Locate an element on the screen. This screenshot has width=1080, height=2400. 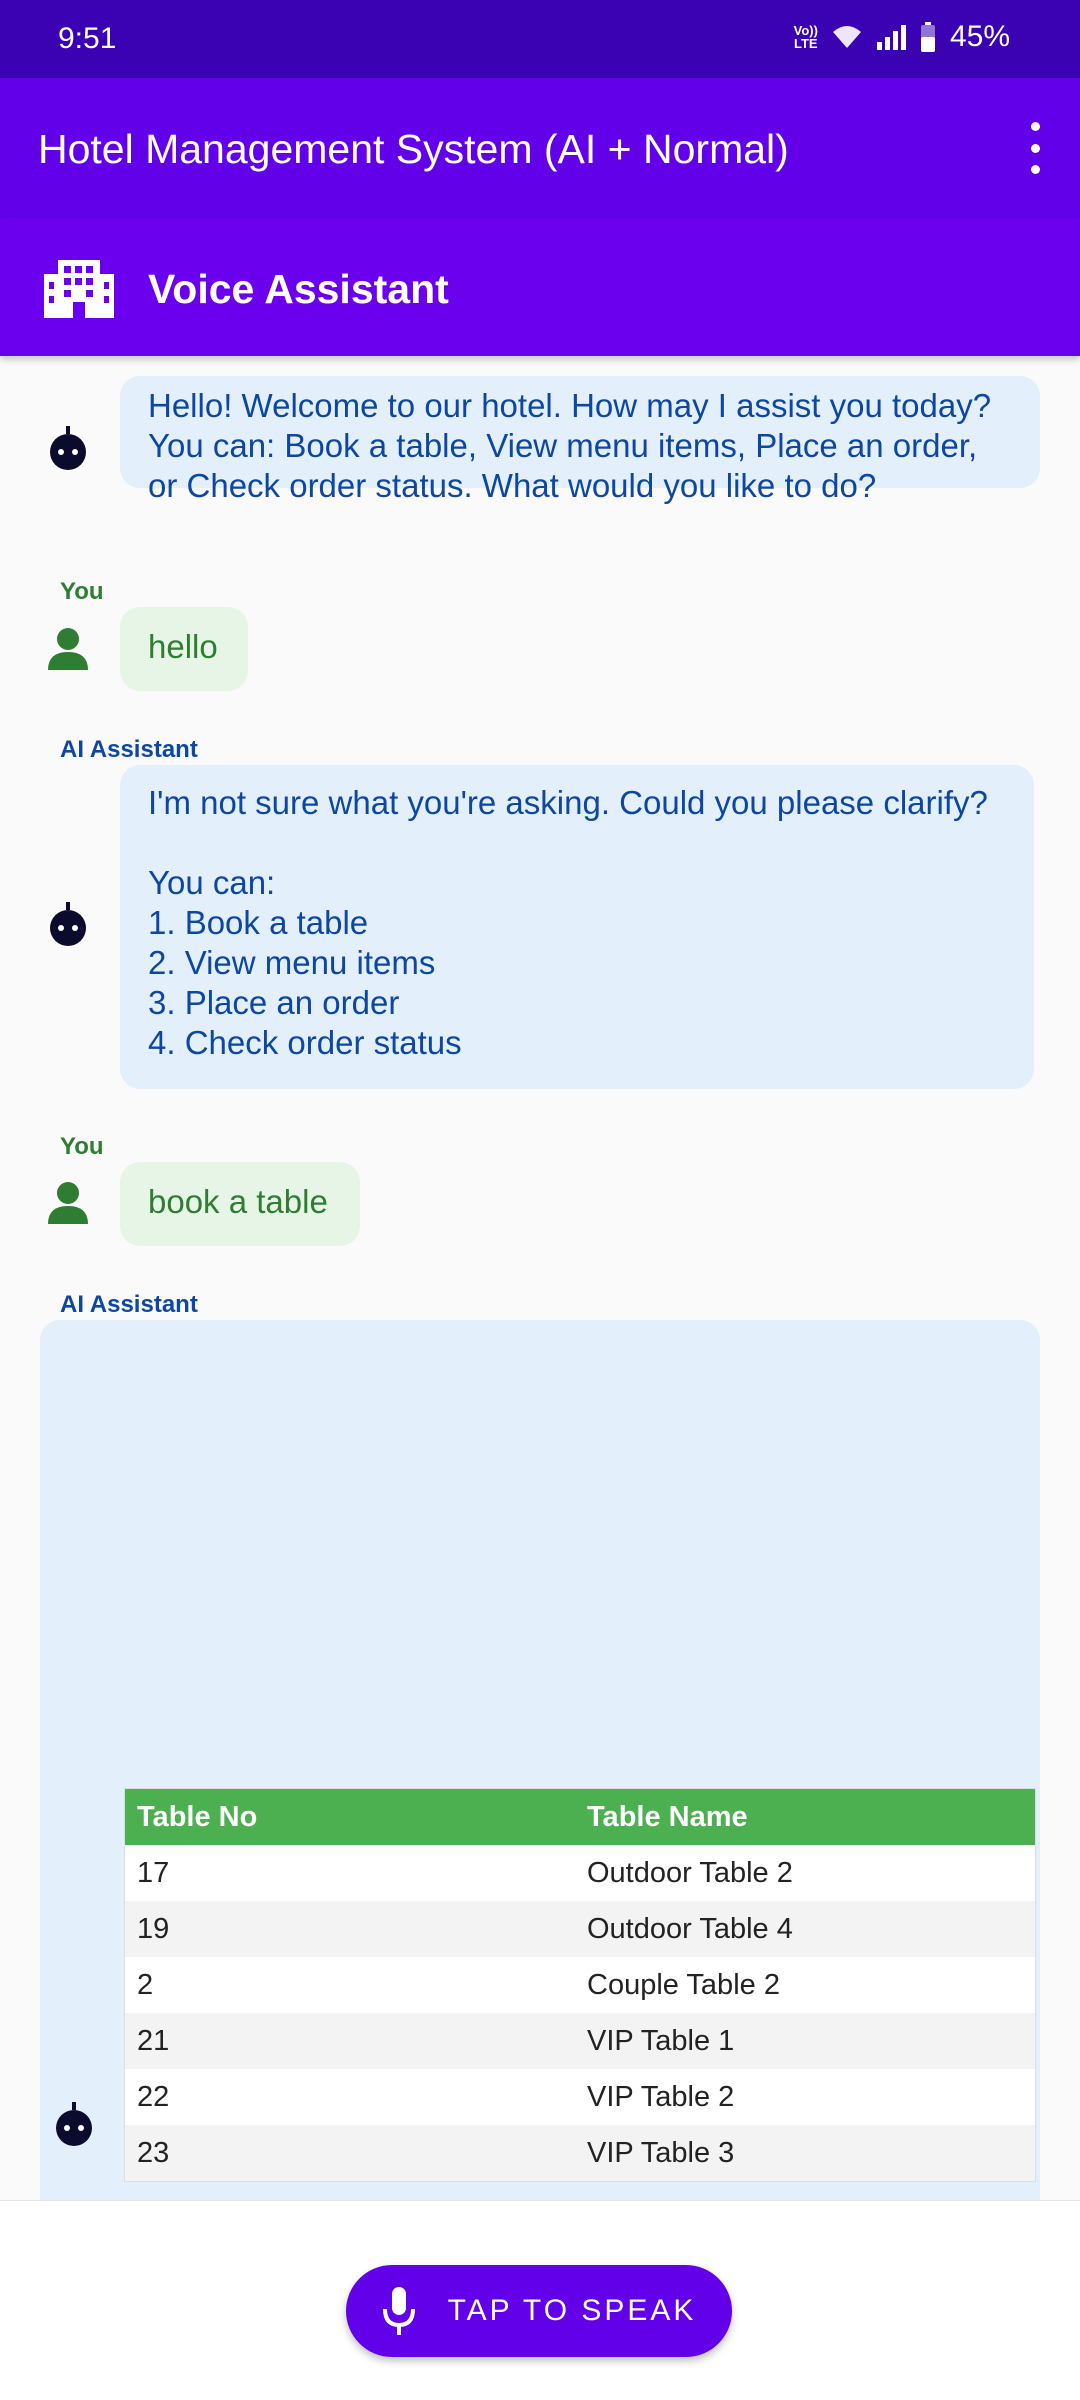
status-time: 9:51 is located at coordinates (87, 38).